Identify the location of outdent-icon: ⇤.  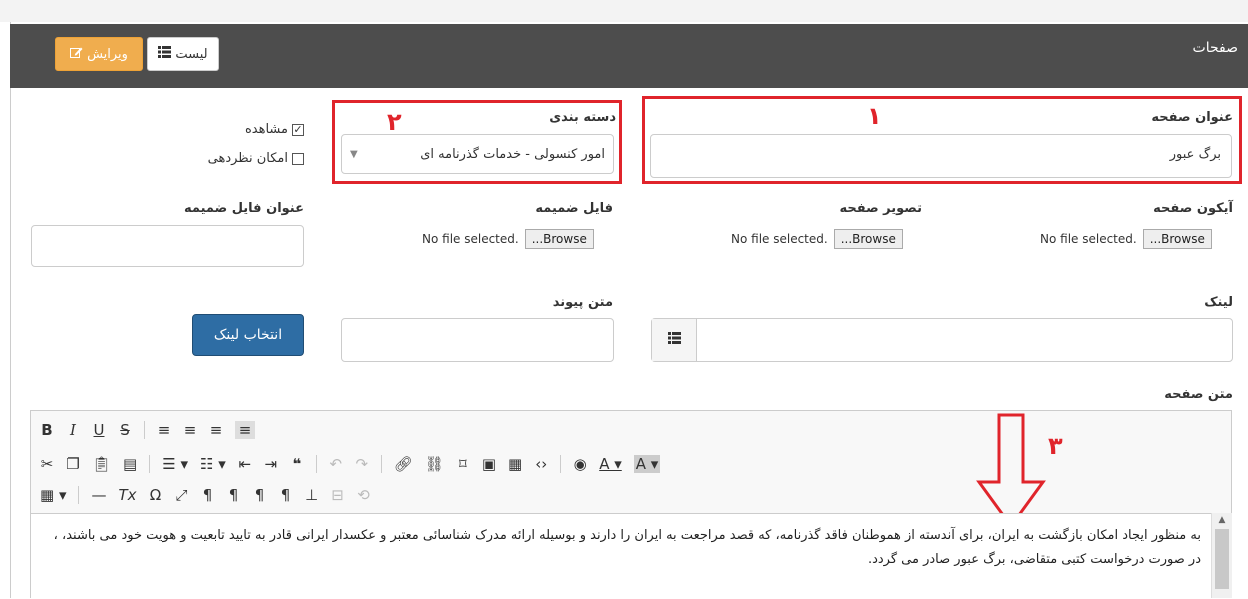
(245, 464).